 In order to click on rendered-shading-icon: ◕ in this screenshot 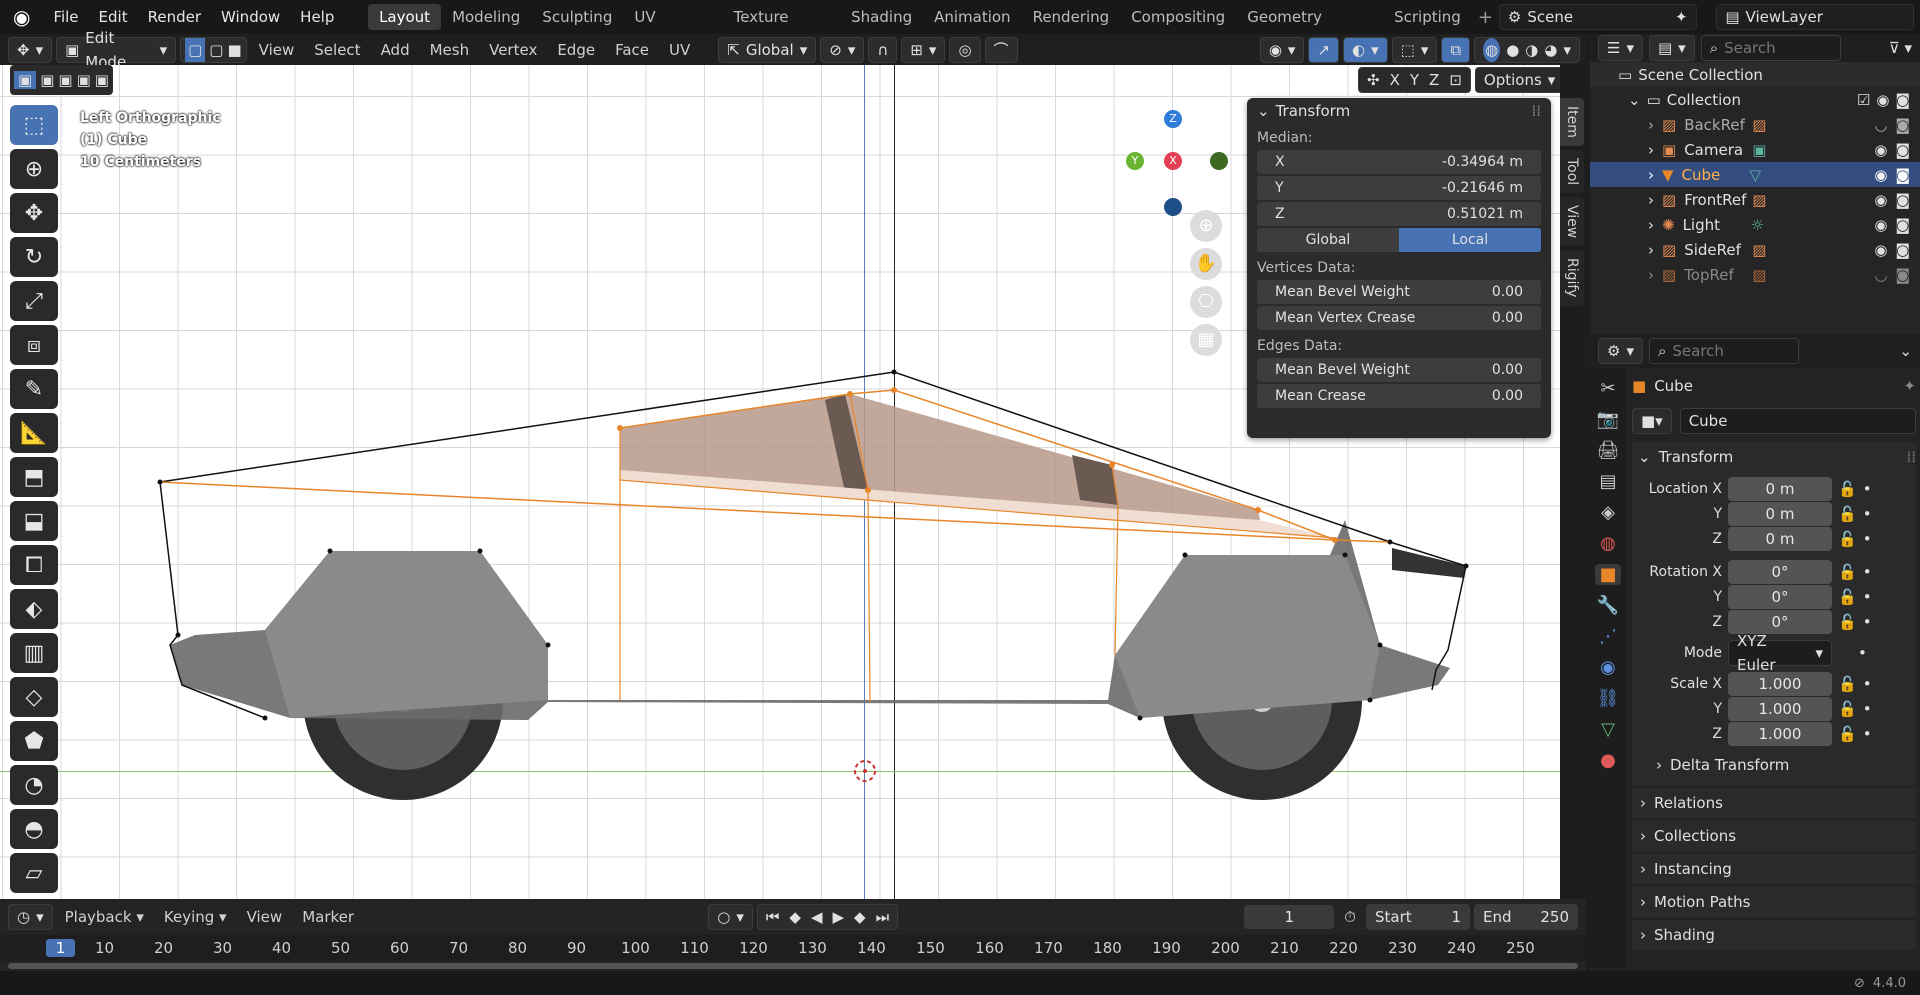, I will do `click(1550, 50)`.